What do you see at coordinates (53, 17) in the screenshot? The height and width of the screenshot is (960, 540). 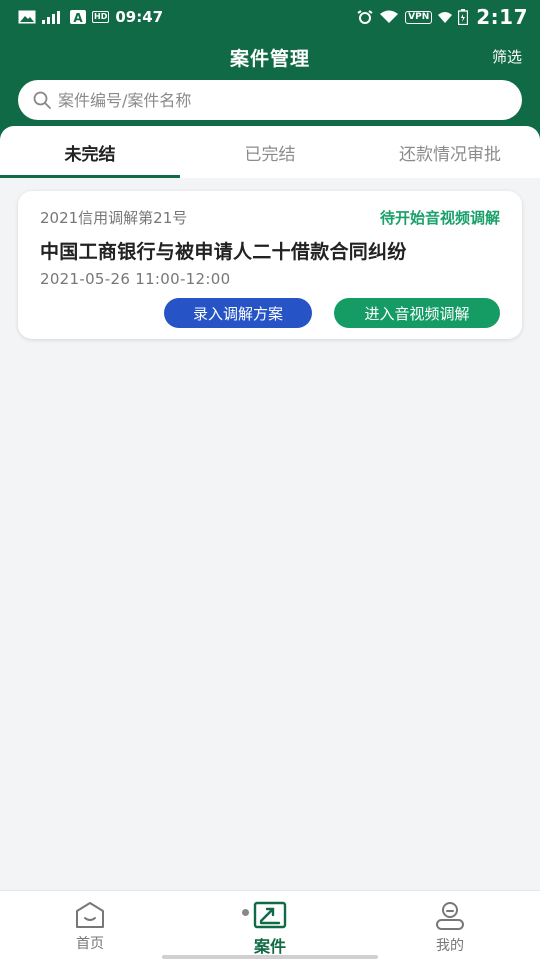 I see `signal-icon` at bounding box center [53, 17].